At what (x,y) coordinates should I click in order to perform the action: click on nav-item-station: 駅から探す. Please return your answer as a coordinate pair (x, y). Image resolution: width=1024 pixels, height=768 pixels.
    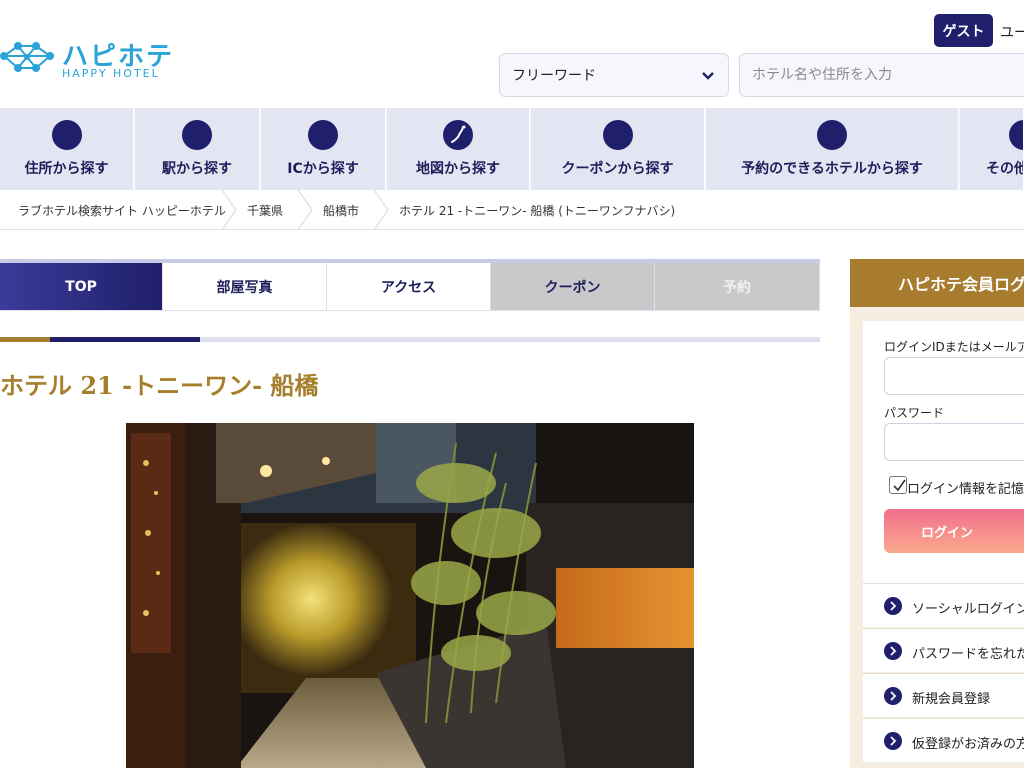
    Looking at the image, I should click on (197, 149).